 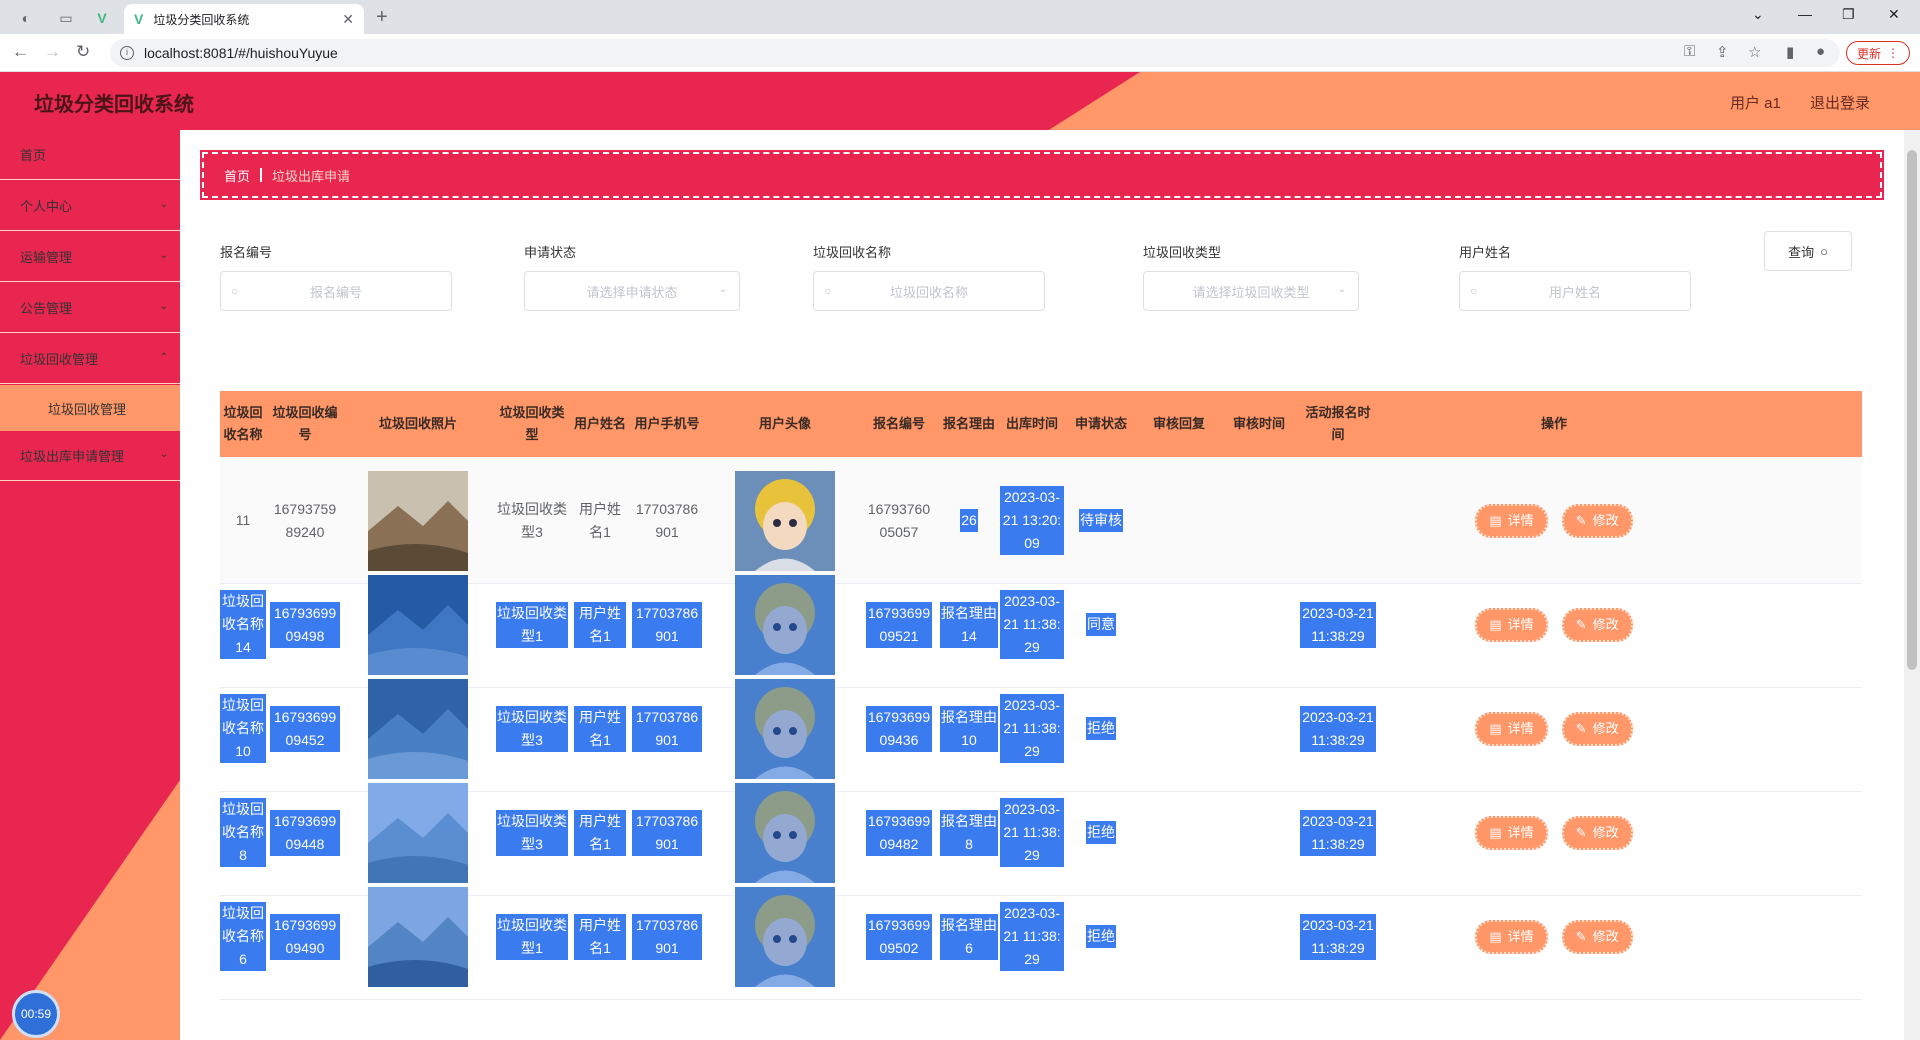 What do you see at coordinates (90, 456) in the screenshot?
I see `sidebar-item-outbound: 垃圾出库申请管理 ⌄` at bounding box center [90, 456].